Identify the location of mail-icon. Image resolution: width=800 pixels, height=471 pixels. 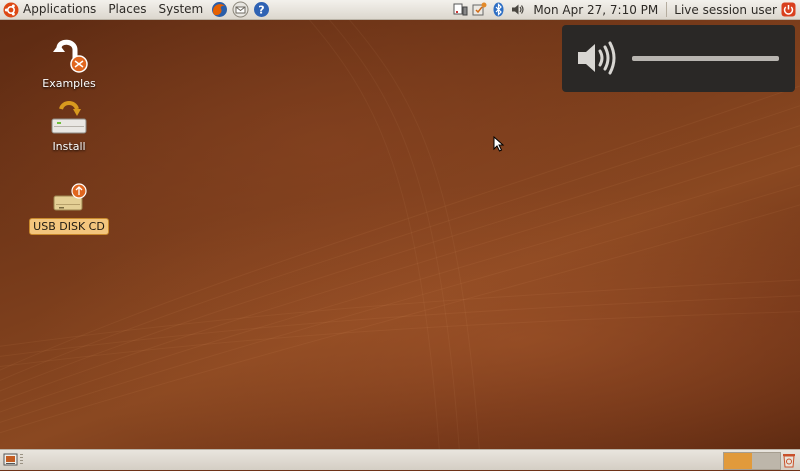
(240, 9).